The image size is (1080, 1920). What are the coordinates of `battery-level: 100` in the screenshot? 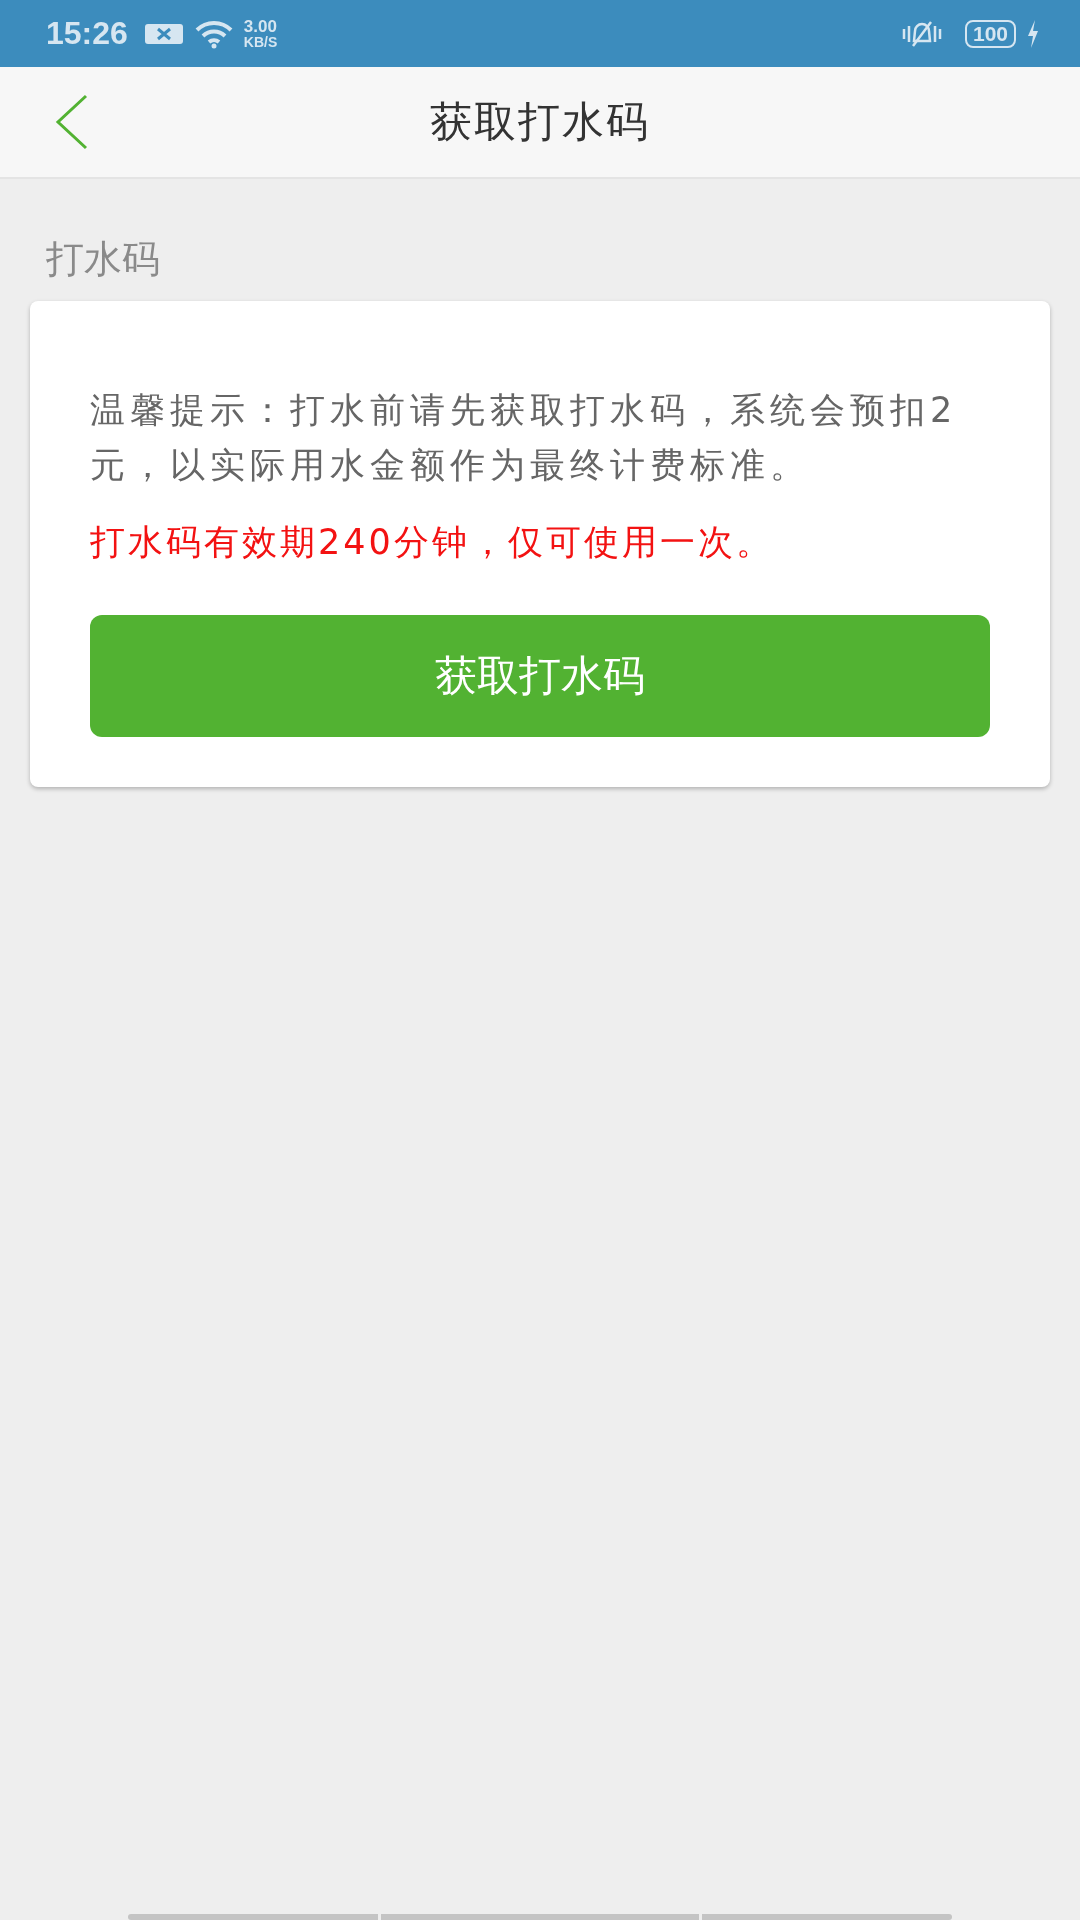 It's located at (990, 33).